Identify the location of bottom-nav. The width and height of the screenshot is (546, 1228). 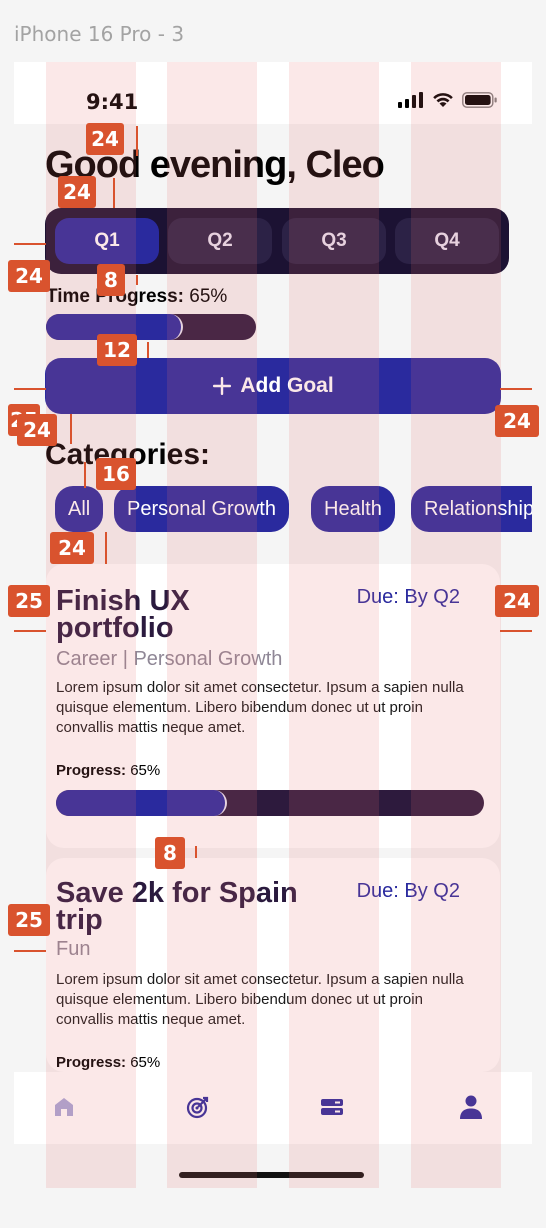
(273, 1108).